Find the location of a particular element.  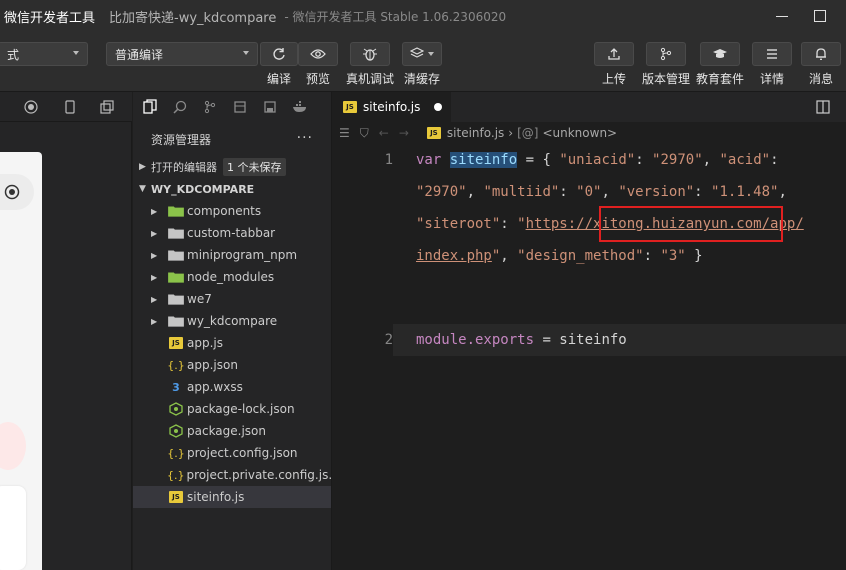

source-control-icon is located at coordinates (210, 107).